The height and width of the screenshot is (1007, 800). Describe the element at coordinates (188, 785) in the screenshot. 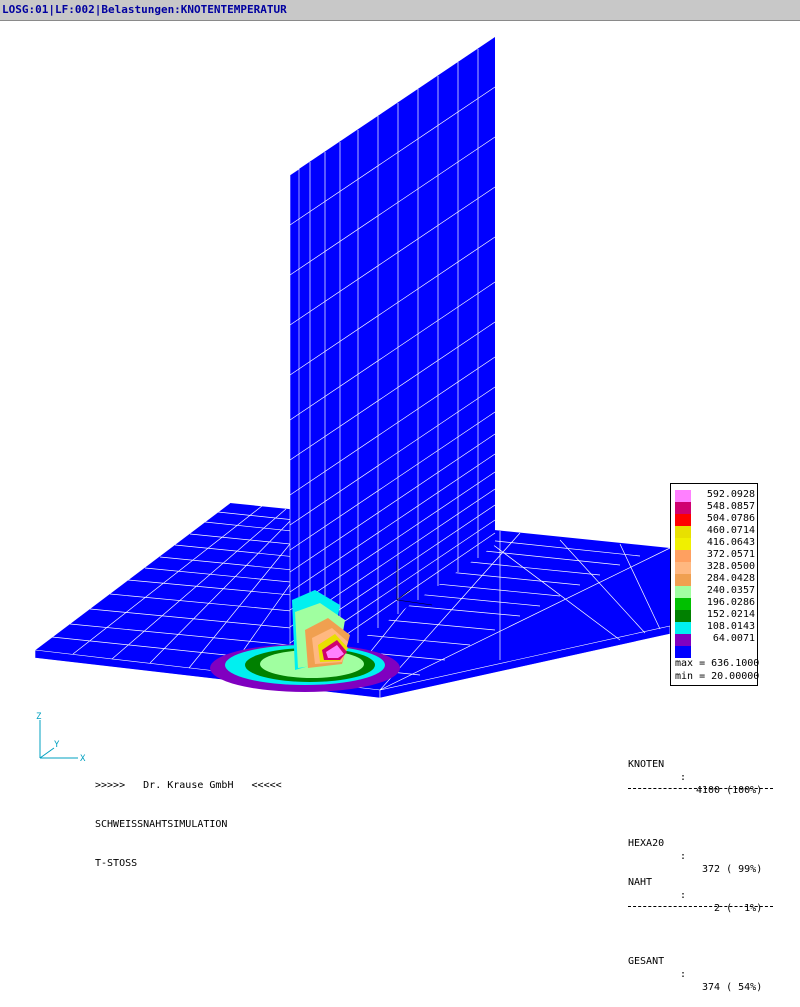

I see `company-line: >>>>> Dr. Krause GmbH <<<<<` at that location.